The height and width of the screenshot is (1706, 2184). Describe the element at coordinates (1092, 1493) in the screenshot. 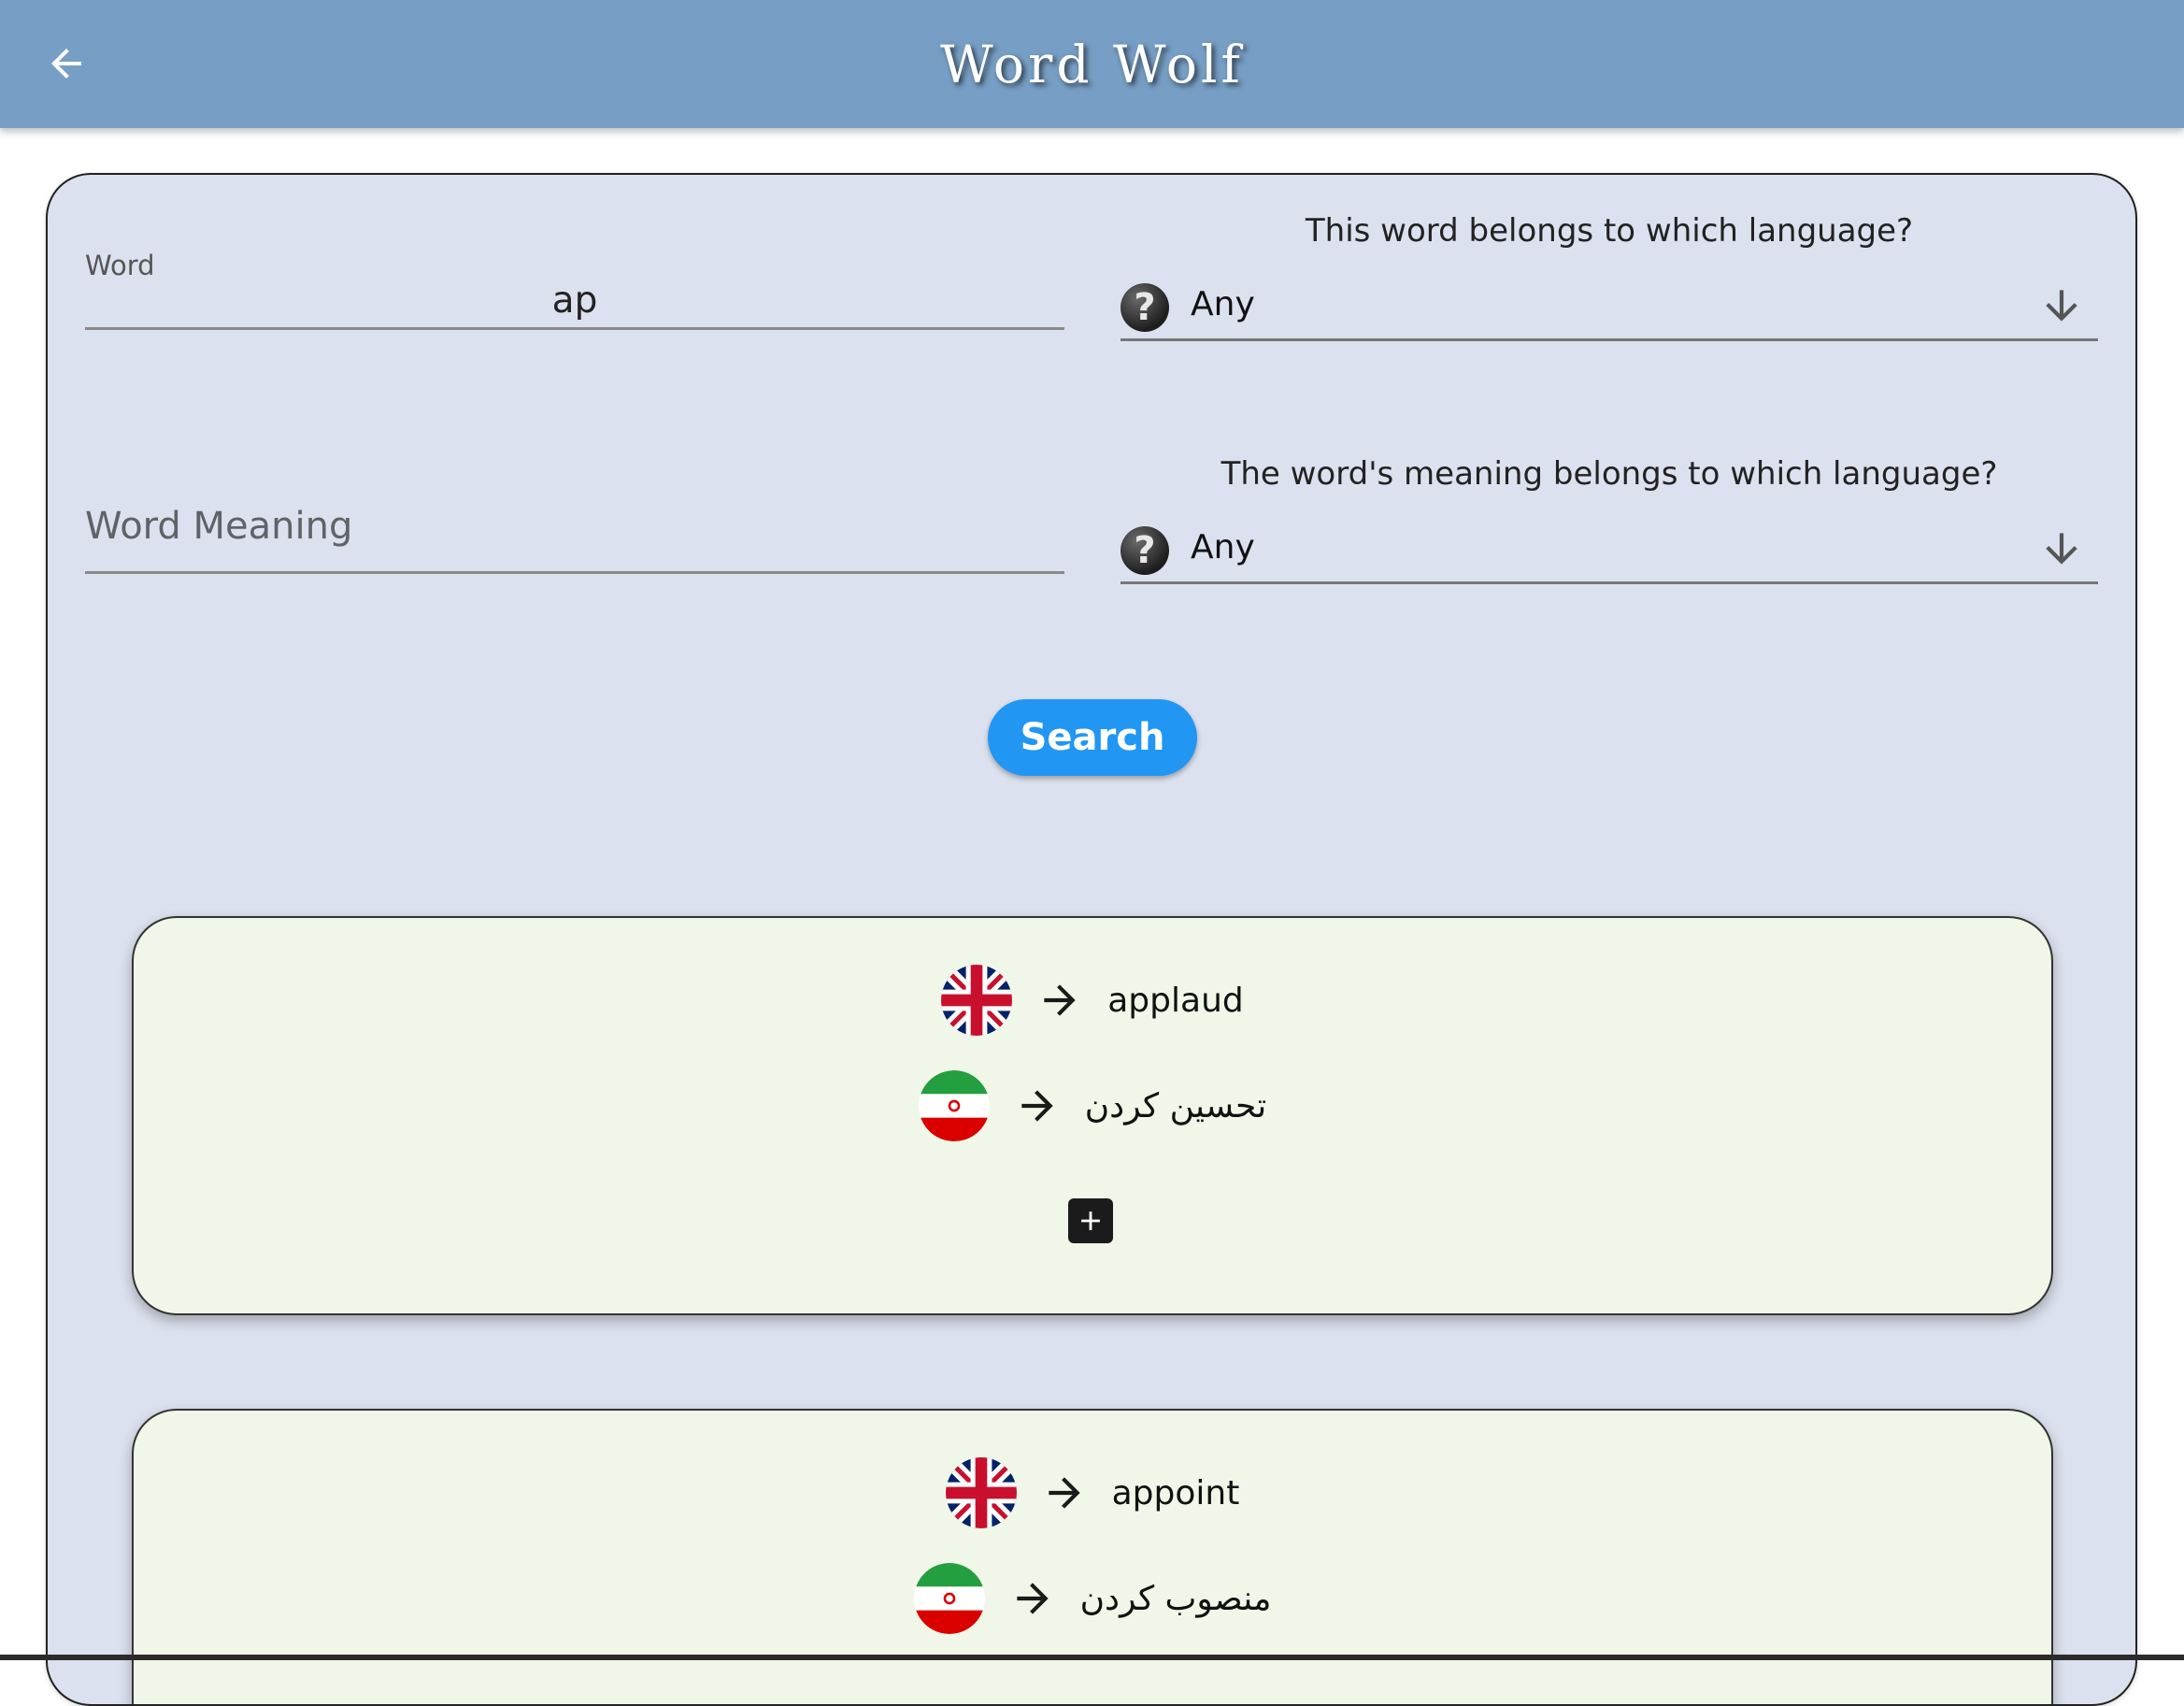

I see `word-row: appoint` at that location.